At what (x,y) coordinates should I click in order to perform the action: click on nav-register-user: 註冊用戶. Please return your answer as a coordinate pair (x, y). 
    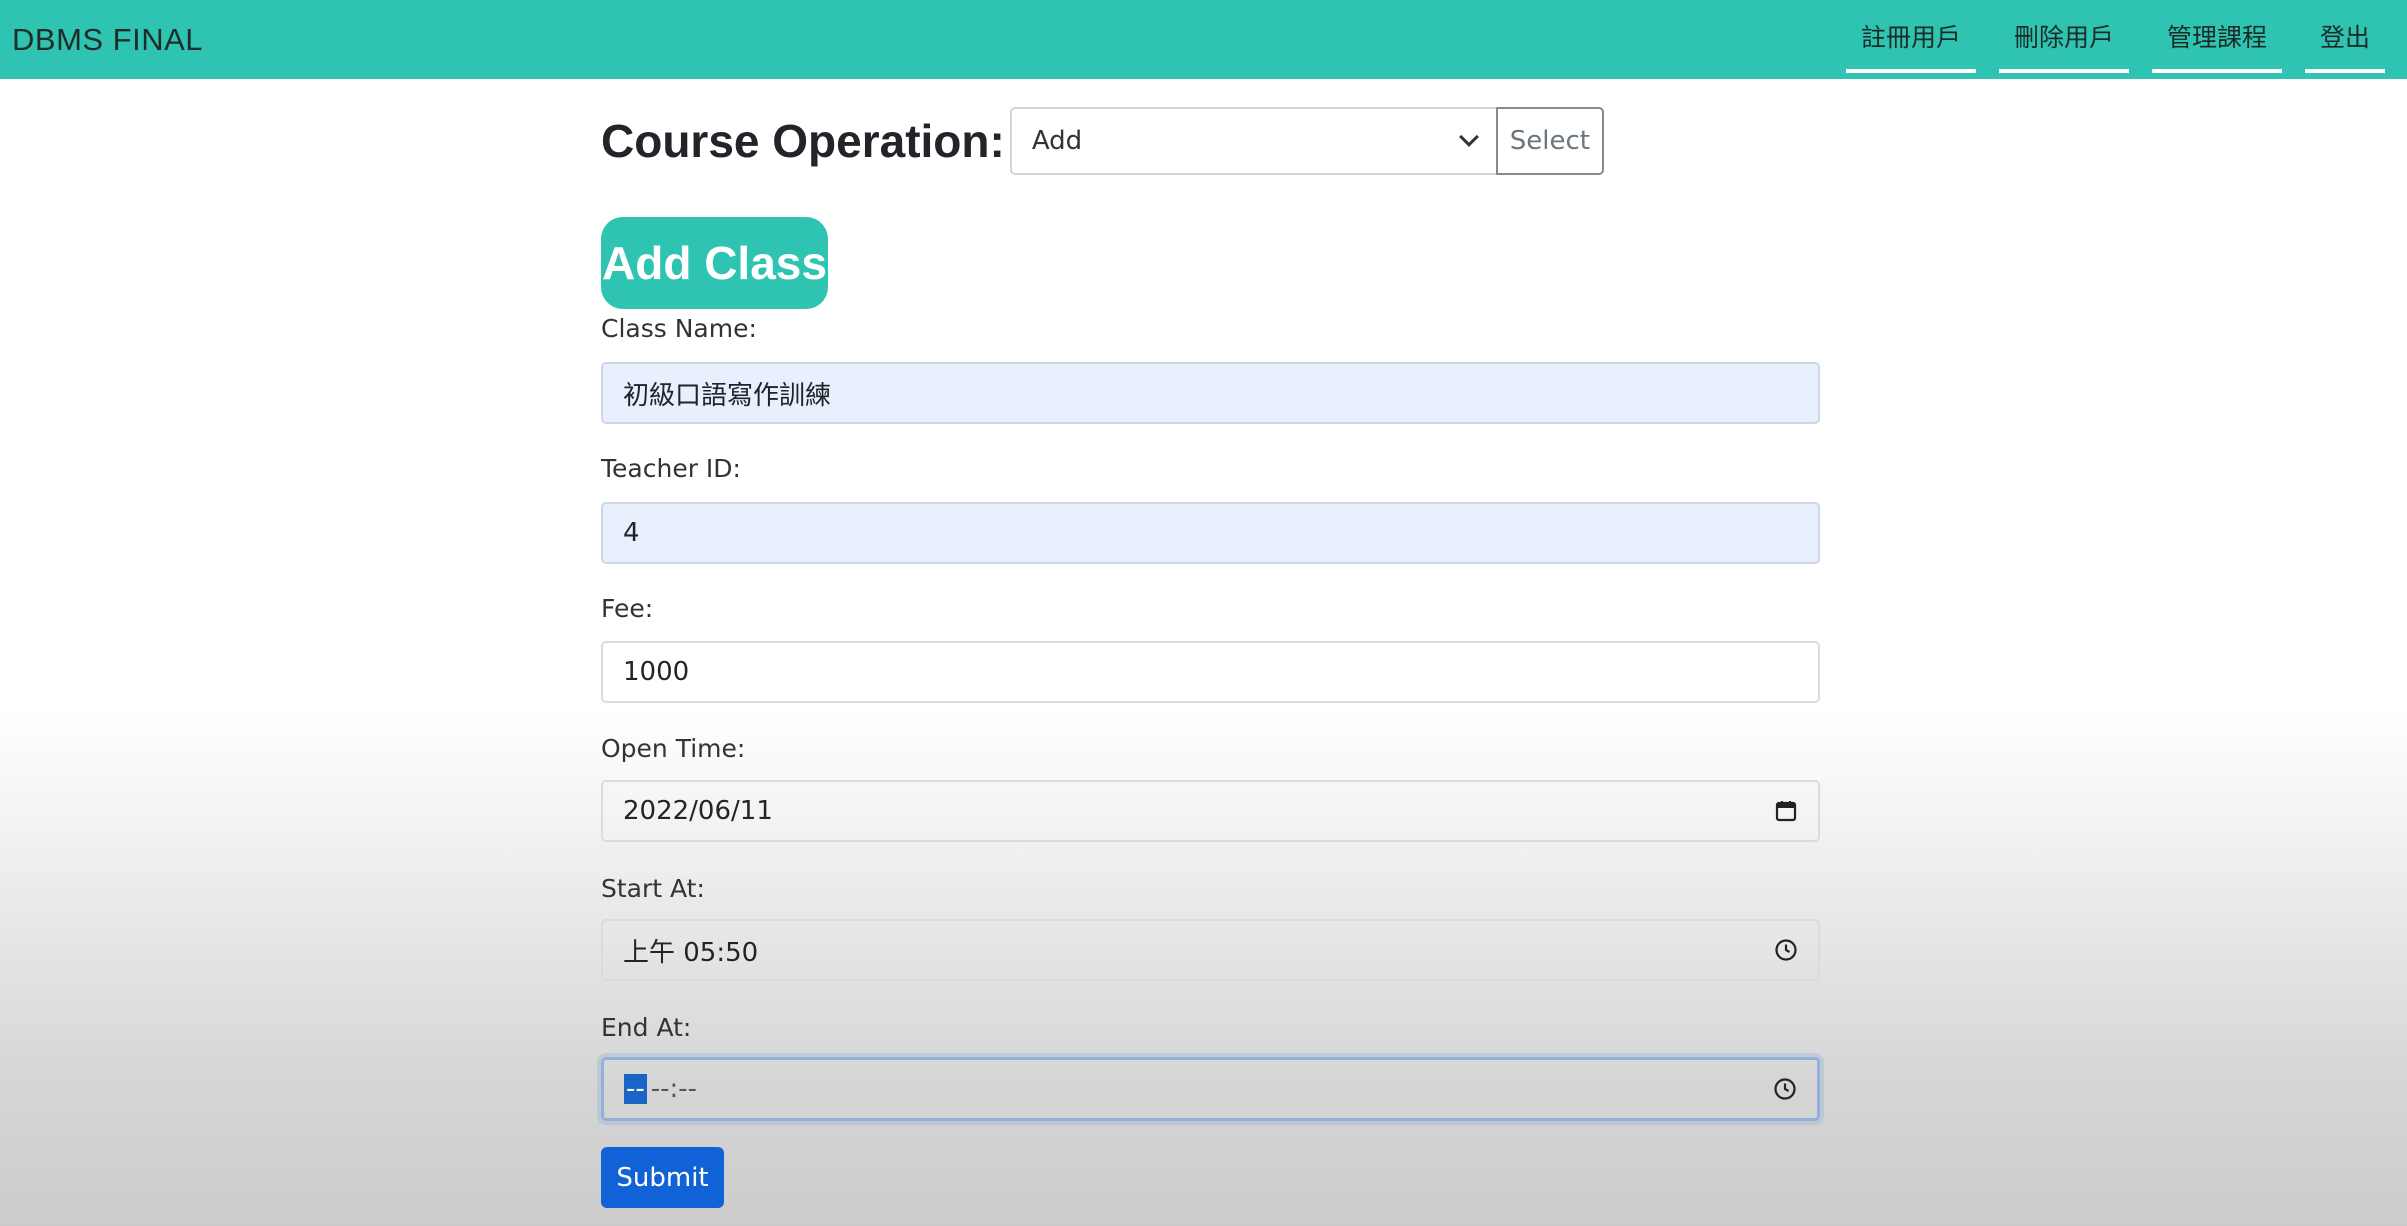
    Looking at the image, I should click on (1911, 40).